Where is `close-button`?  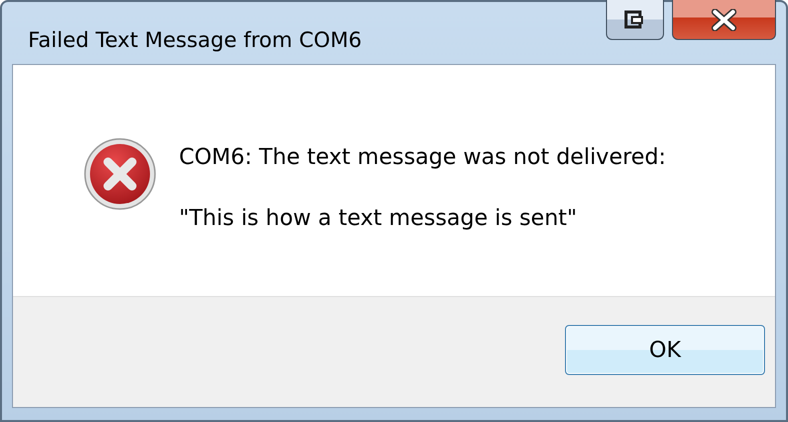
close-button is located at coordinates (724, 20).